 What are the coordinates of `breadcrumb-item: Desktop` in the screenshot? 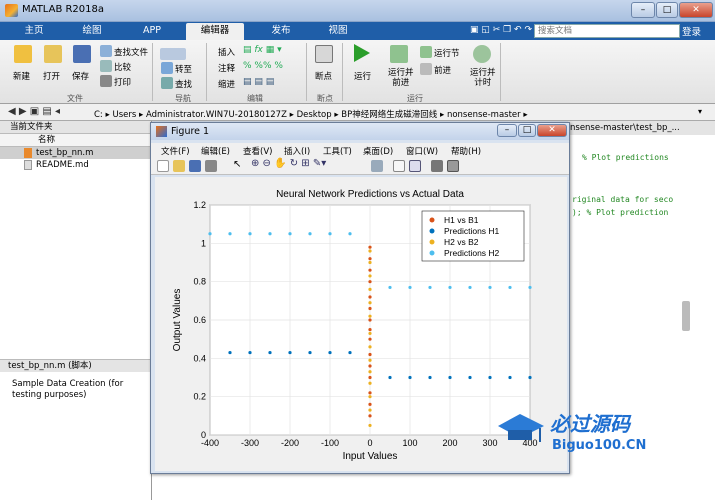 It's located at (314, 115).